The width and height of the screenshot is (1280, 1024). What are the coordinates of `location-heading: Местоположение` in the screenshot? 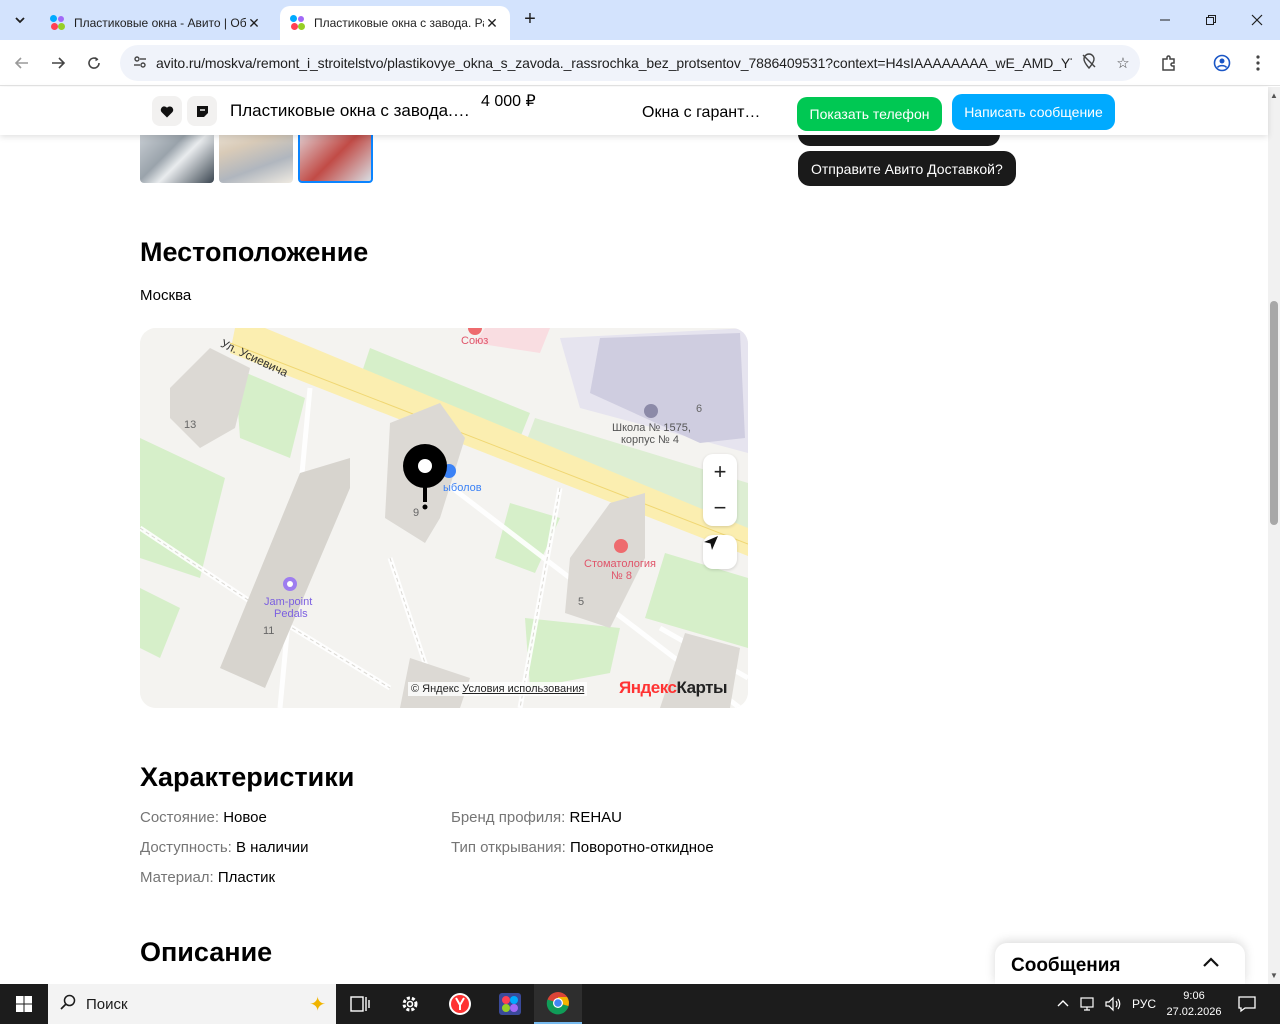 It's located at (254, 252).